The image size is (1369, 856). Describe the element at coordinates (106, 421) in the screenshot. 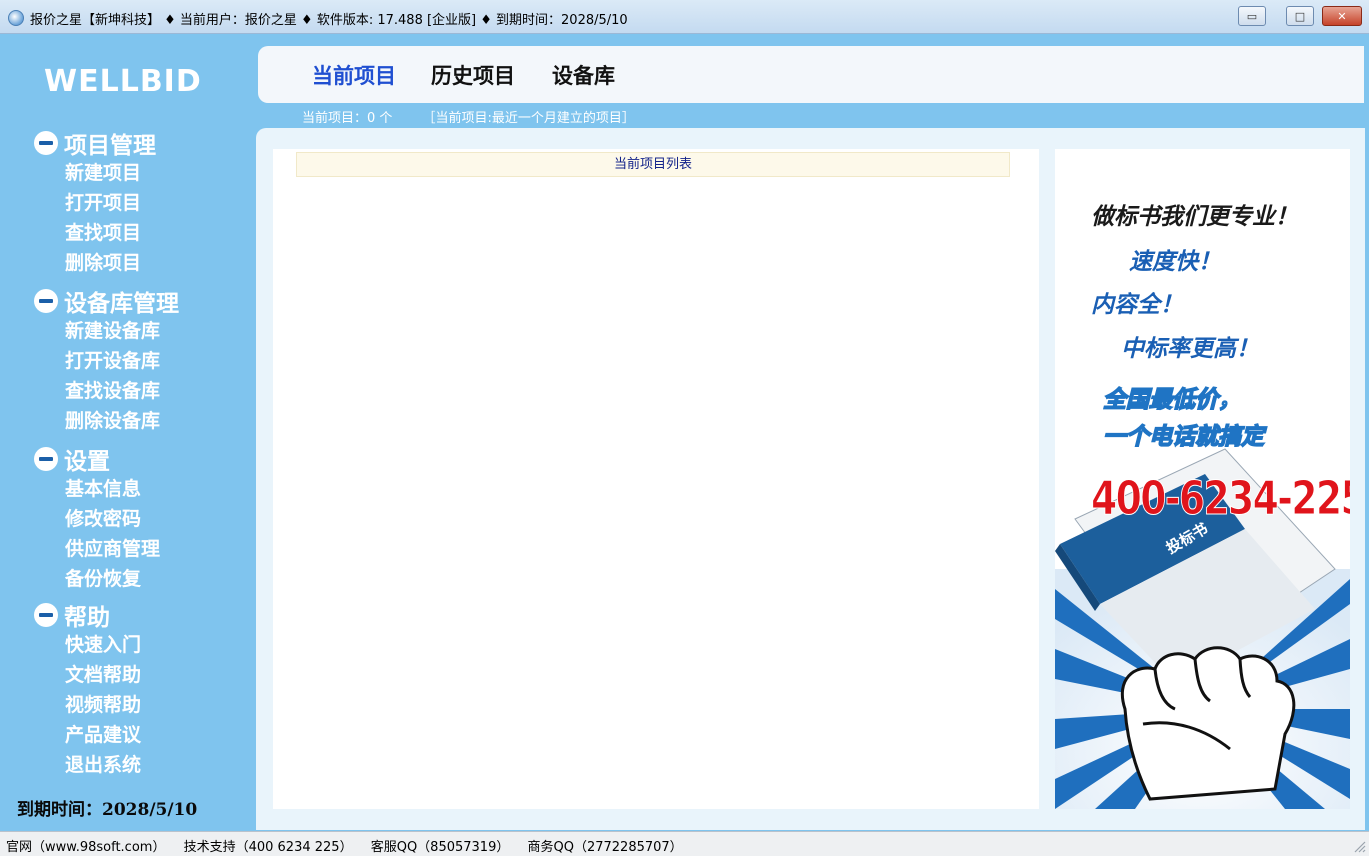

I see `menu-item-delete-library: 删除设备库` at that location.